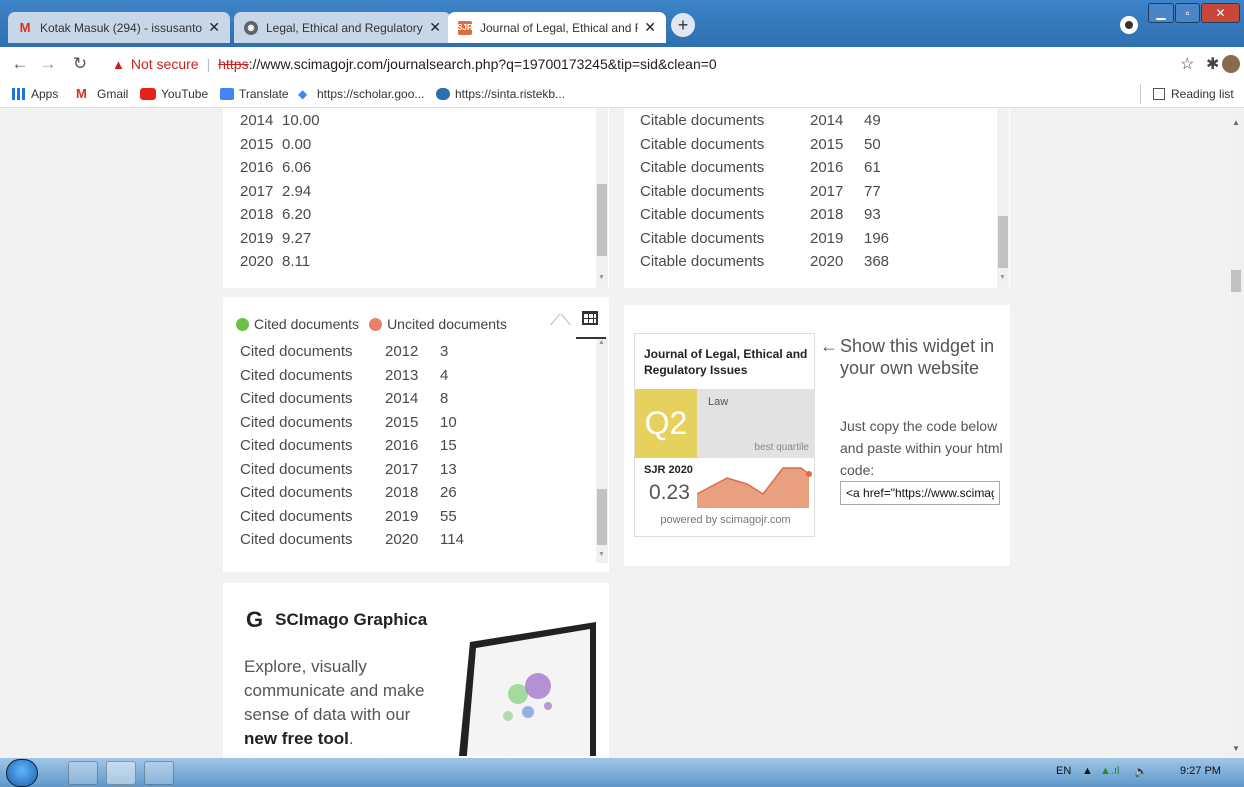 The image size is (1244, 787). I want to click on bookmark-apps: Apps, so click(35, 94).